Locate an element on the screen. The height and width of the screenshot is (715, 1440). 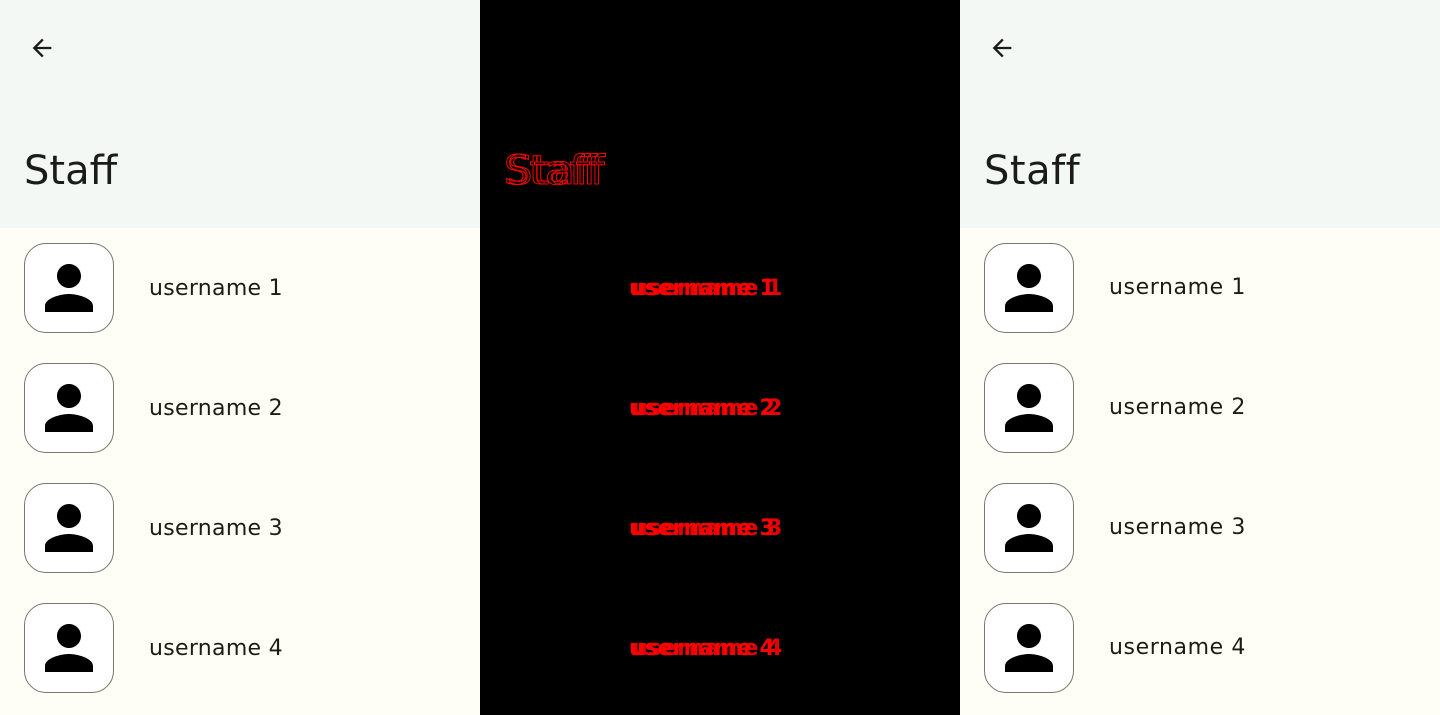
overlay-username-offset: username 3 is located at coordinates (707, 528).